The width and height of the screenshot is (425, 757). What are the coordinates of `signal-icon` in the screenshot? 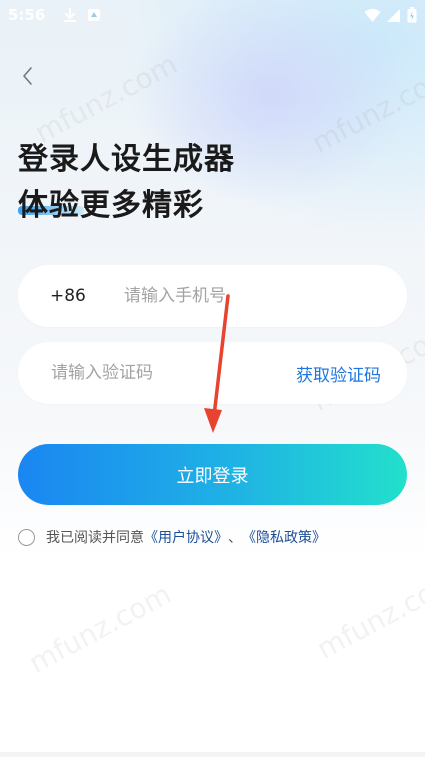 It's located at (394, 17).